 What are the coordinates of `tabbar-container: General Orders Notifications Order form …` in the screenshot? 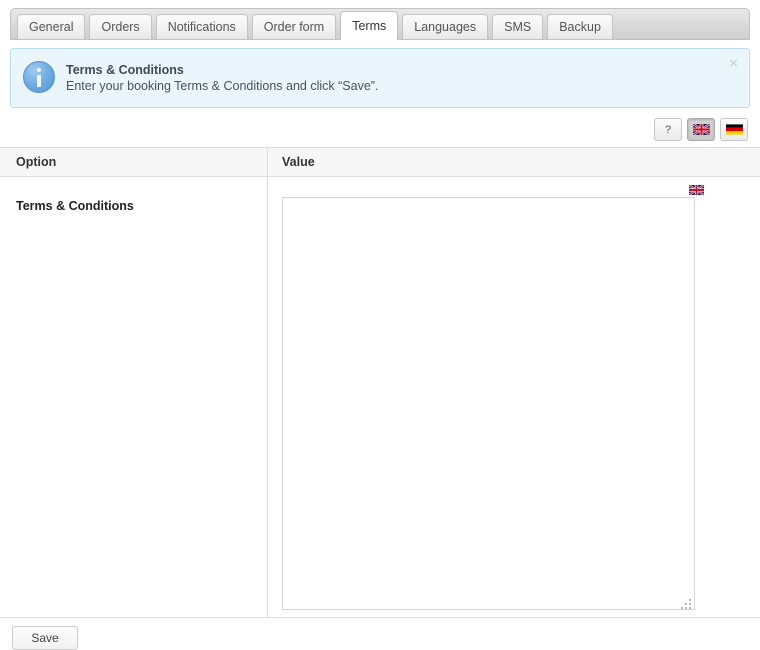 It's located at (380, 20).